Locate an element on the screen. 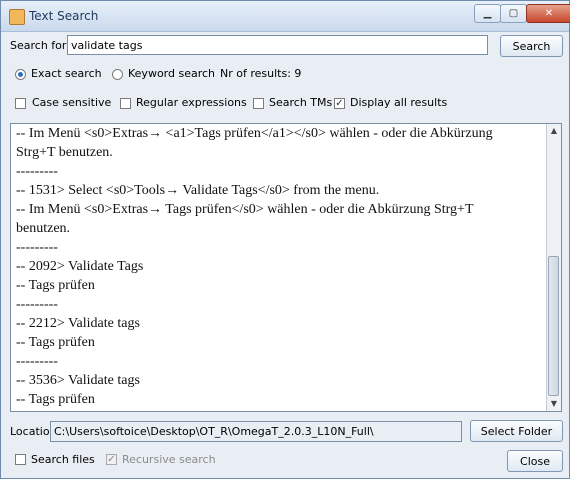 This screenshot has height=479, width=570. title-bar: Text Search ▁ ▢ ✕ is located at coordinates (285, 16).